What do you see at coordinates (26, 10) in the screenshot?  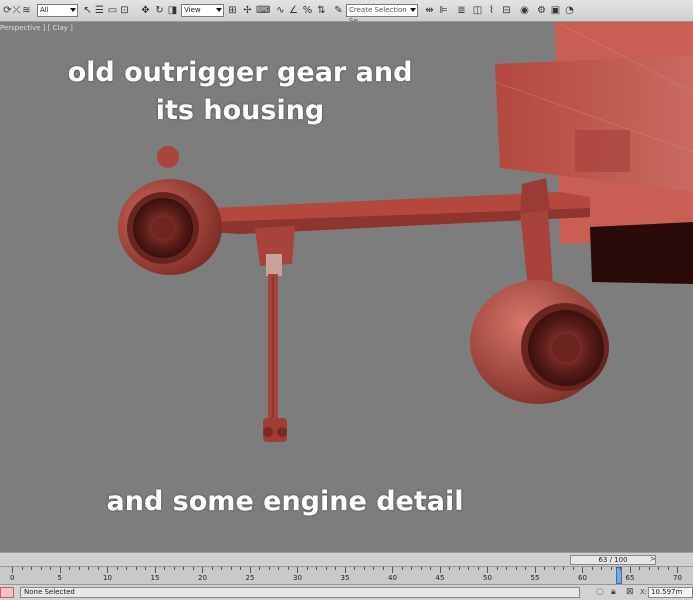 I see `bind-space-warp-icon: ≋` at bounding box center [26, 10].